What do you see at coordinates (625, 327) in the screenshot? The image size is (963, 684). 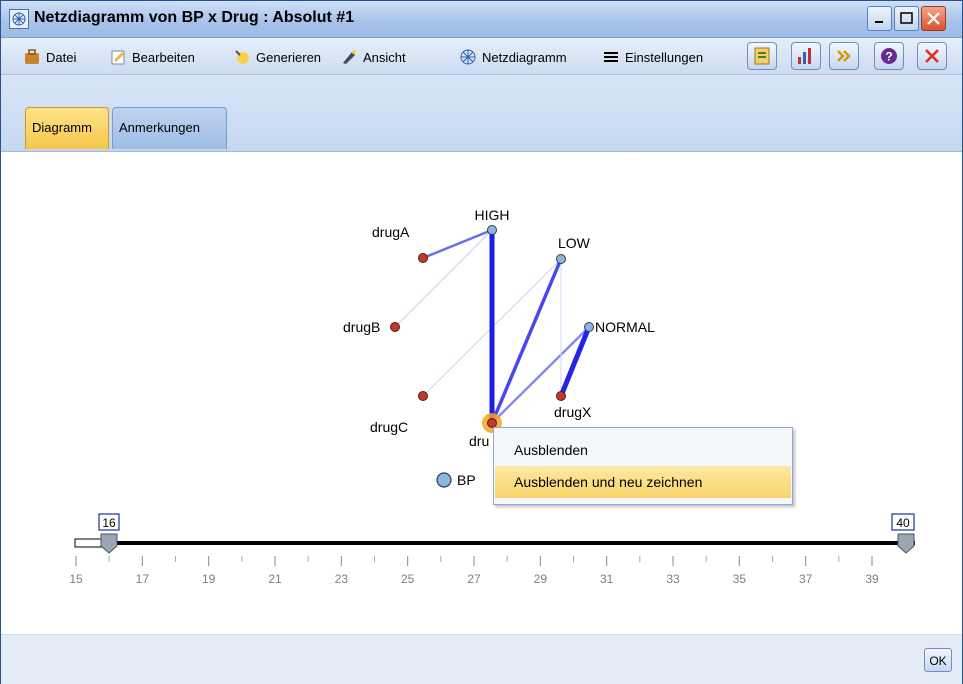 I see `node-label-NORMAL: NORMAL` at bounding box center [625, 327].